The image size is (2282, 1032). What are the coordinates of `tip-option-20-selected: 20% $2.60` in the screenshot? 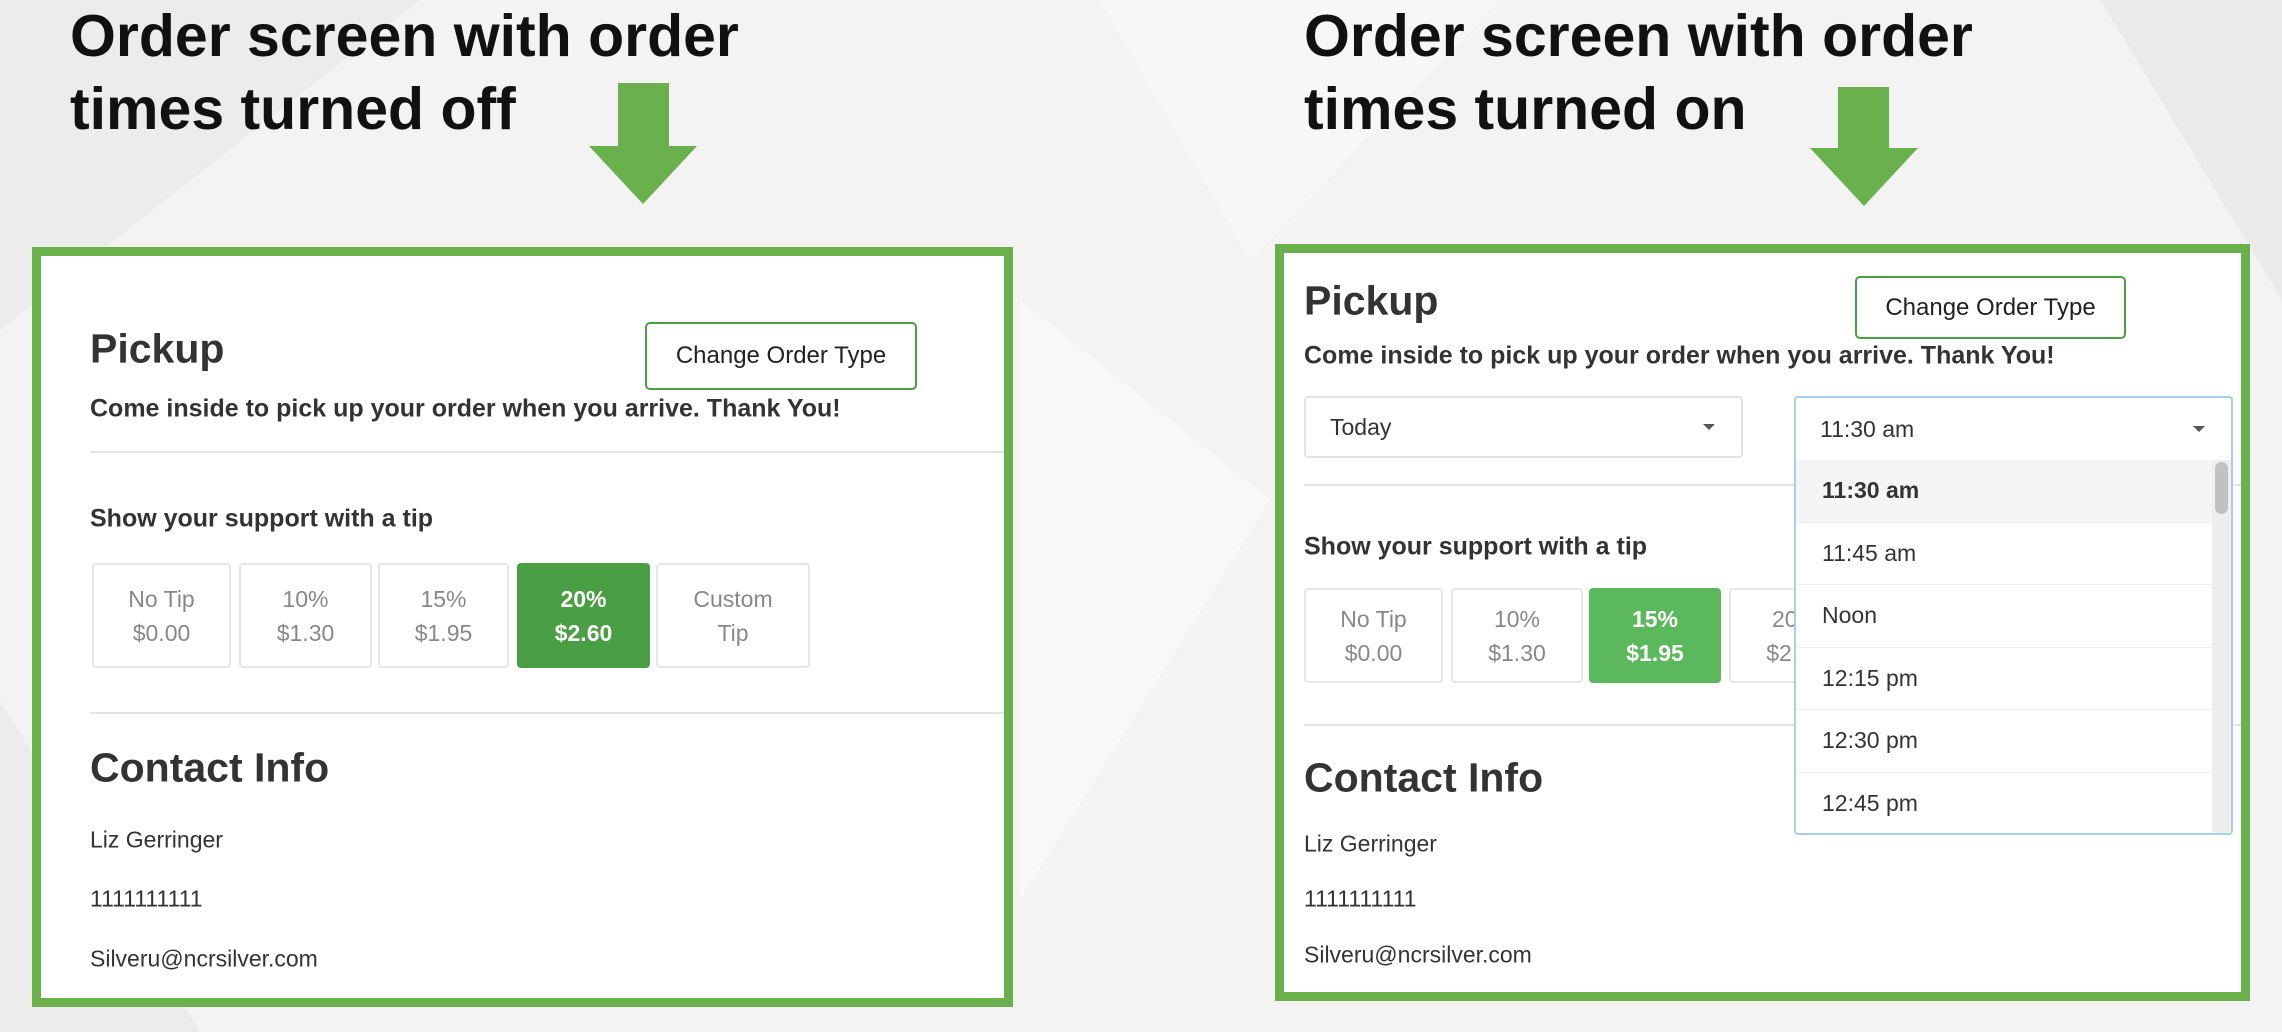 It's located at (583, 615).